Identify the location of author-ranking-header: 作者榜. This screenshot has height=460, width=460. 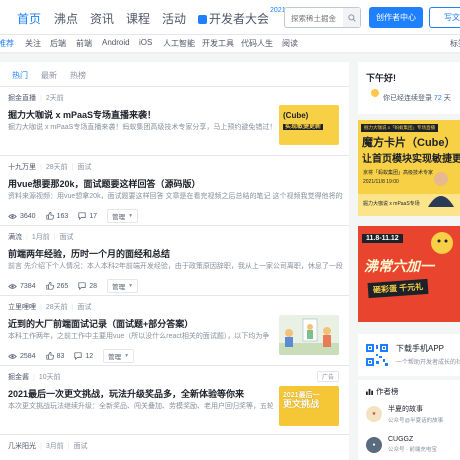
(382, 391).